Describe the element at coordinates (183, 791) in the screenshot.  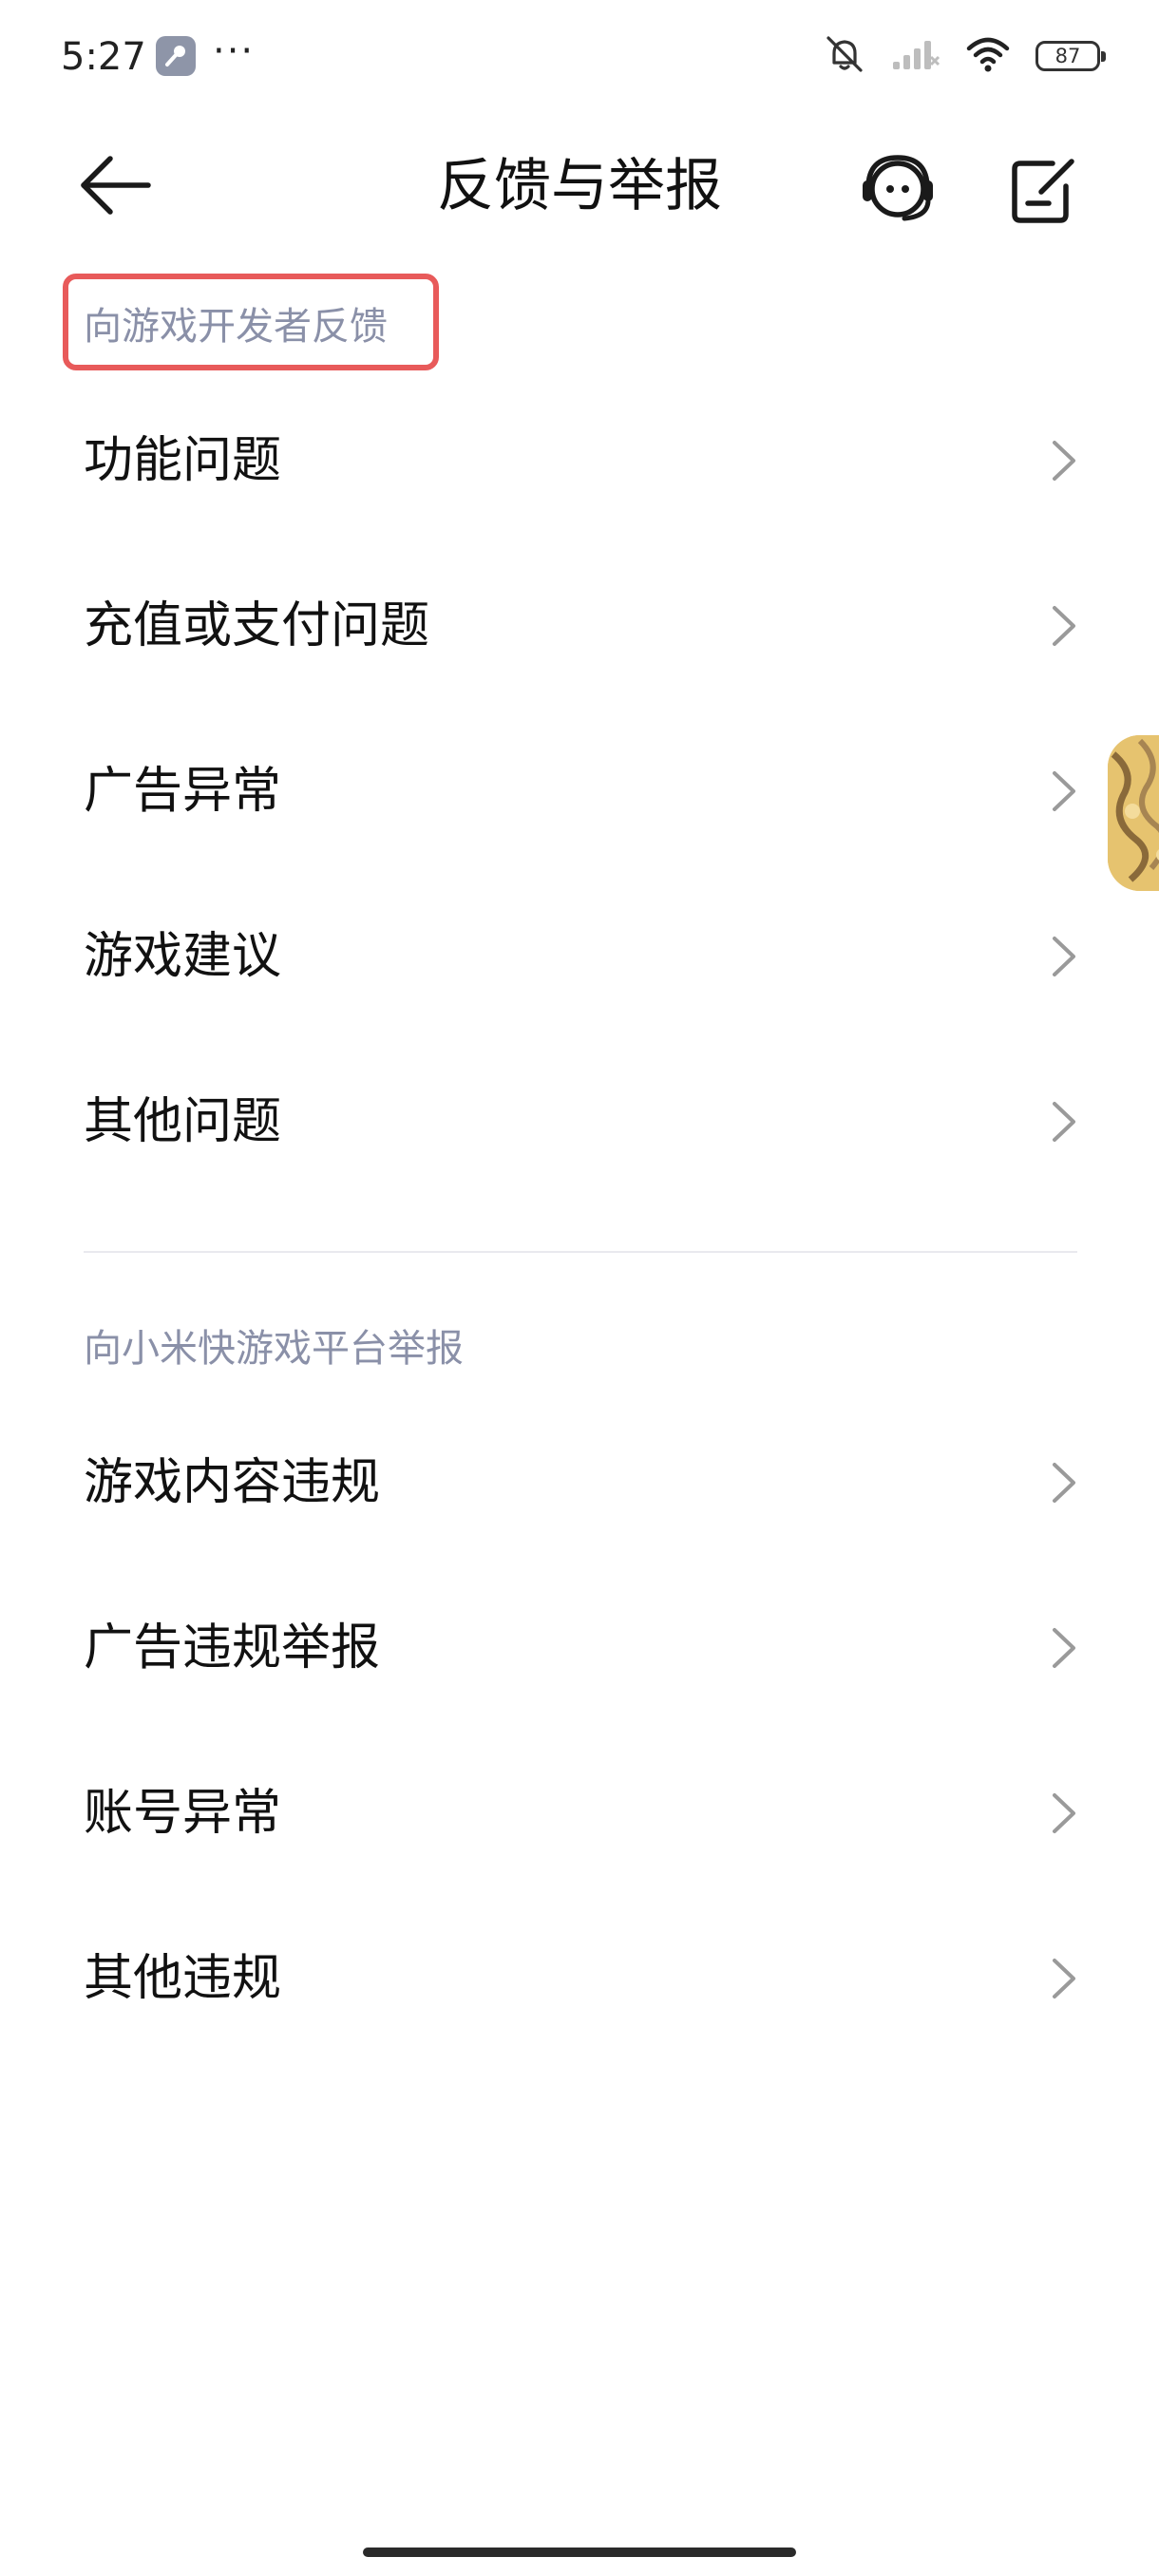
I see `list-item-label: 广告异常` at that location.